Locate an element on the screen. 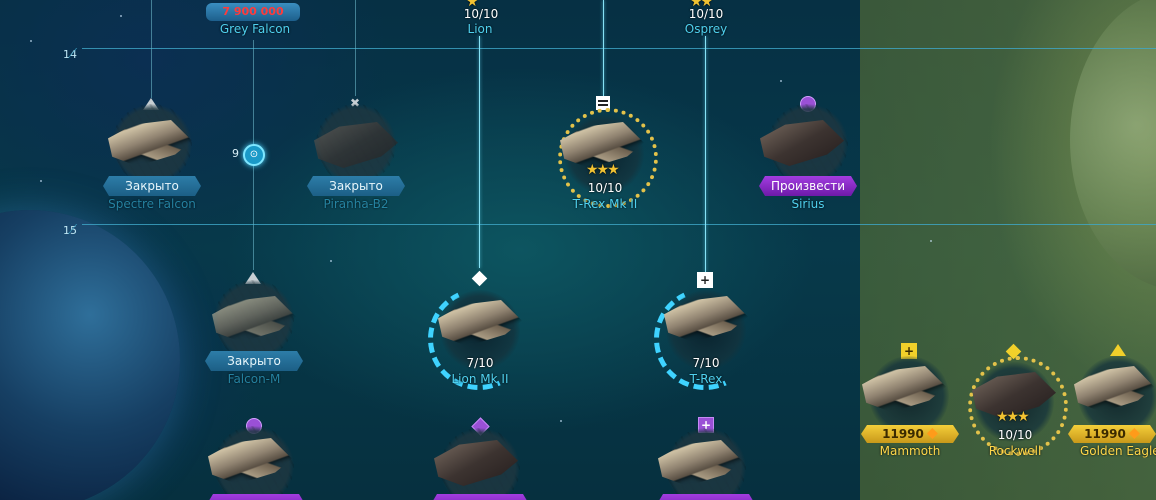 This screenshot has width=1156, height=500. mammoth-price-button: 11990 is located at coordinates (910, 434).